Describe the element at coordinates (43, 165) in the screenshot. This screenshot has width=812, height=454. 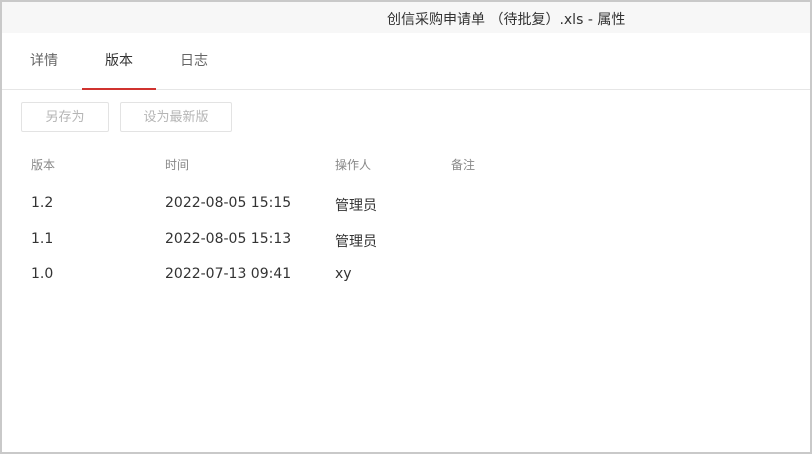
I see `column-header-version: 版本` at that location.